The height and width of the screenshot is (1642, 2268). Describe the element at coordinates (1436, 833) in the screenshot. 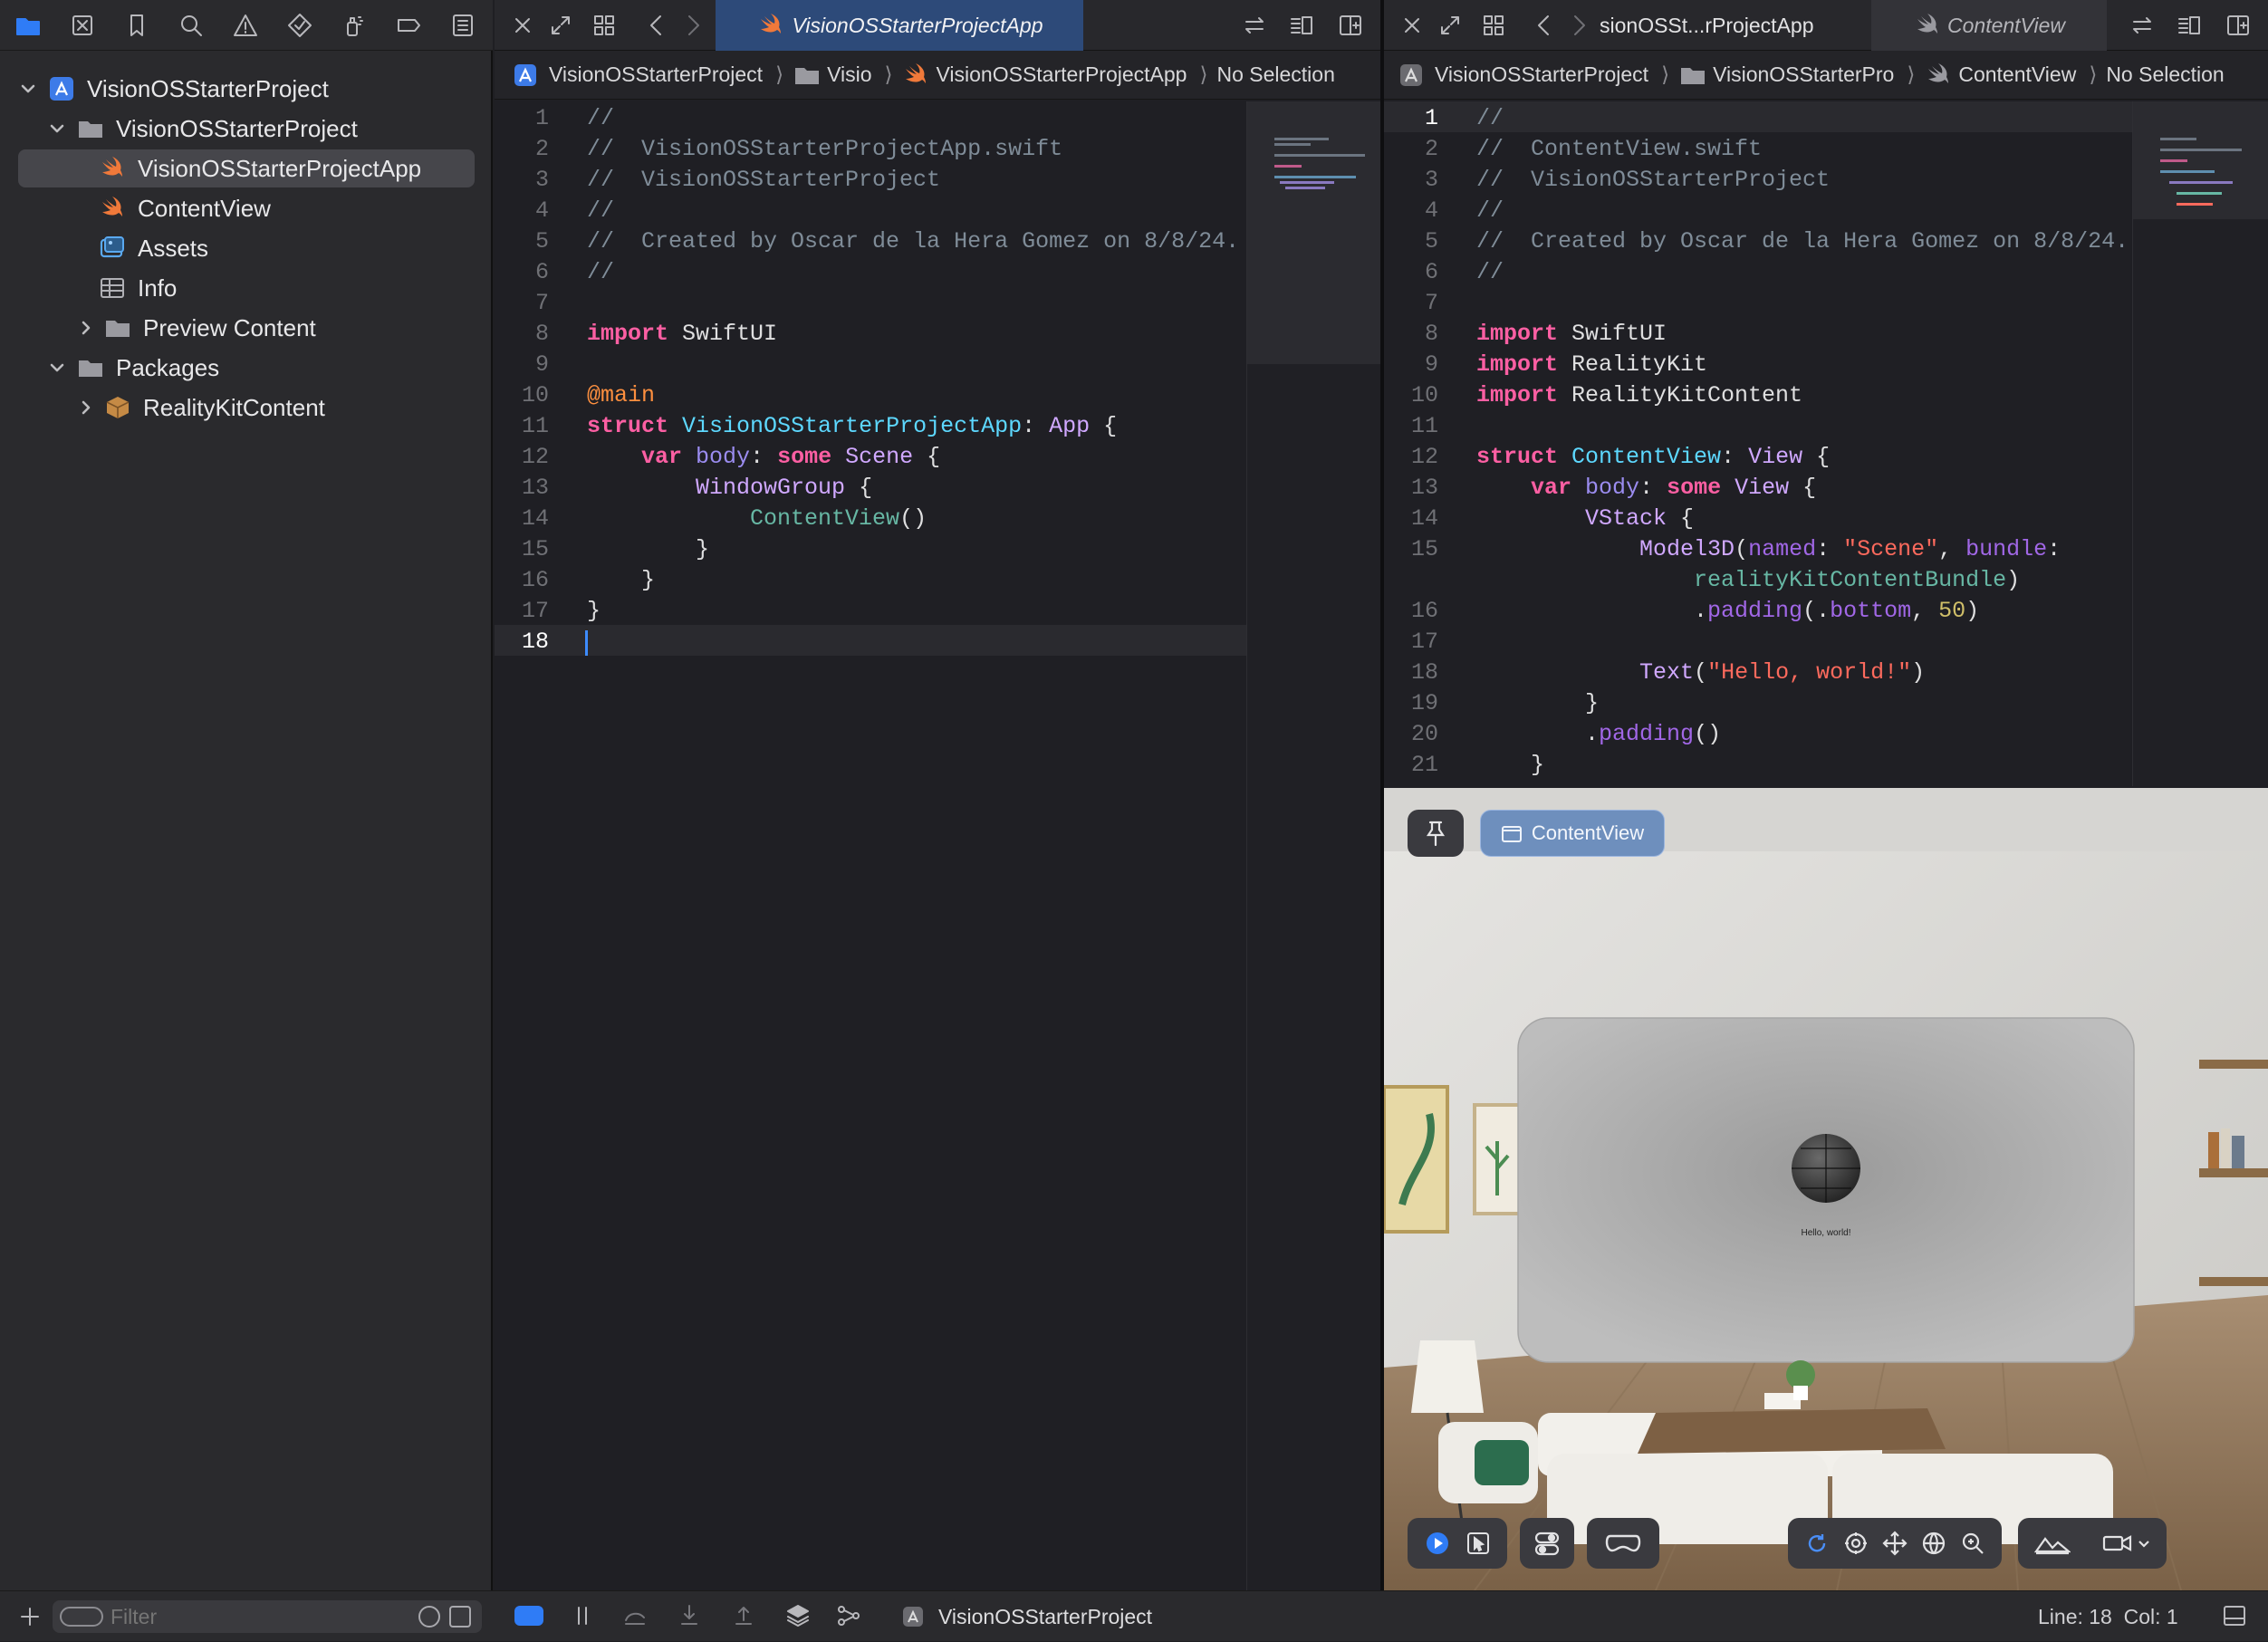

I see `pin-preview-button` at that location.